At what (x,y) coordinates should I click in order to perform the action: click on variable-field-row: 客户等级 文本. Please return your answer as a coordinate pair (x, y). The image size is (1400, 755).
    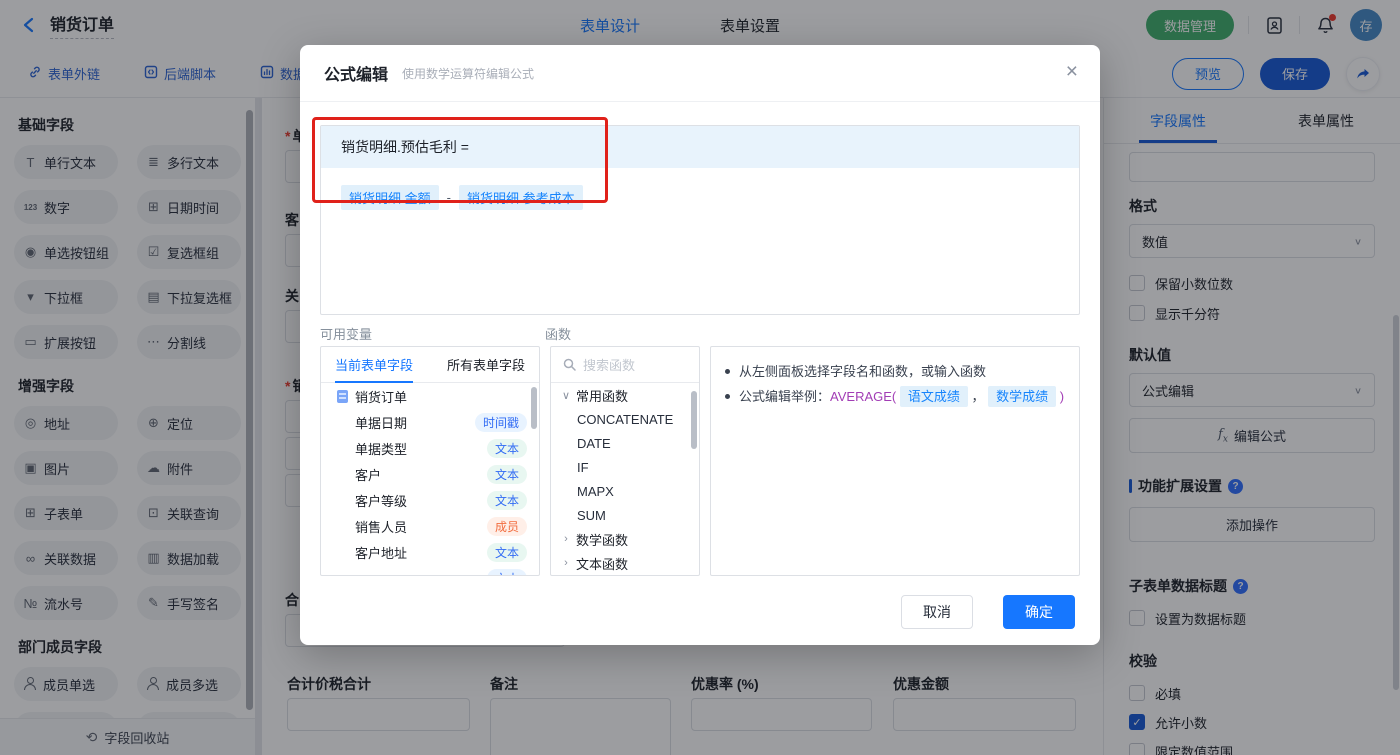
    Looking at the image, I should click on (430, 500).